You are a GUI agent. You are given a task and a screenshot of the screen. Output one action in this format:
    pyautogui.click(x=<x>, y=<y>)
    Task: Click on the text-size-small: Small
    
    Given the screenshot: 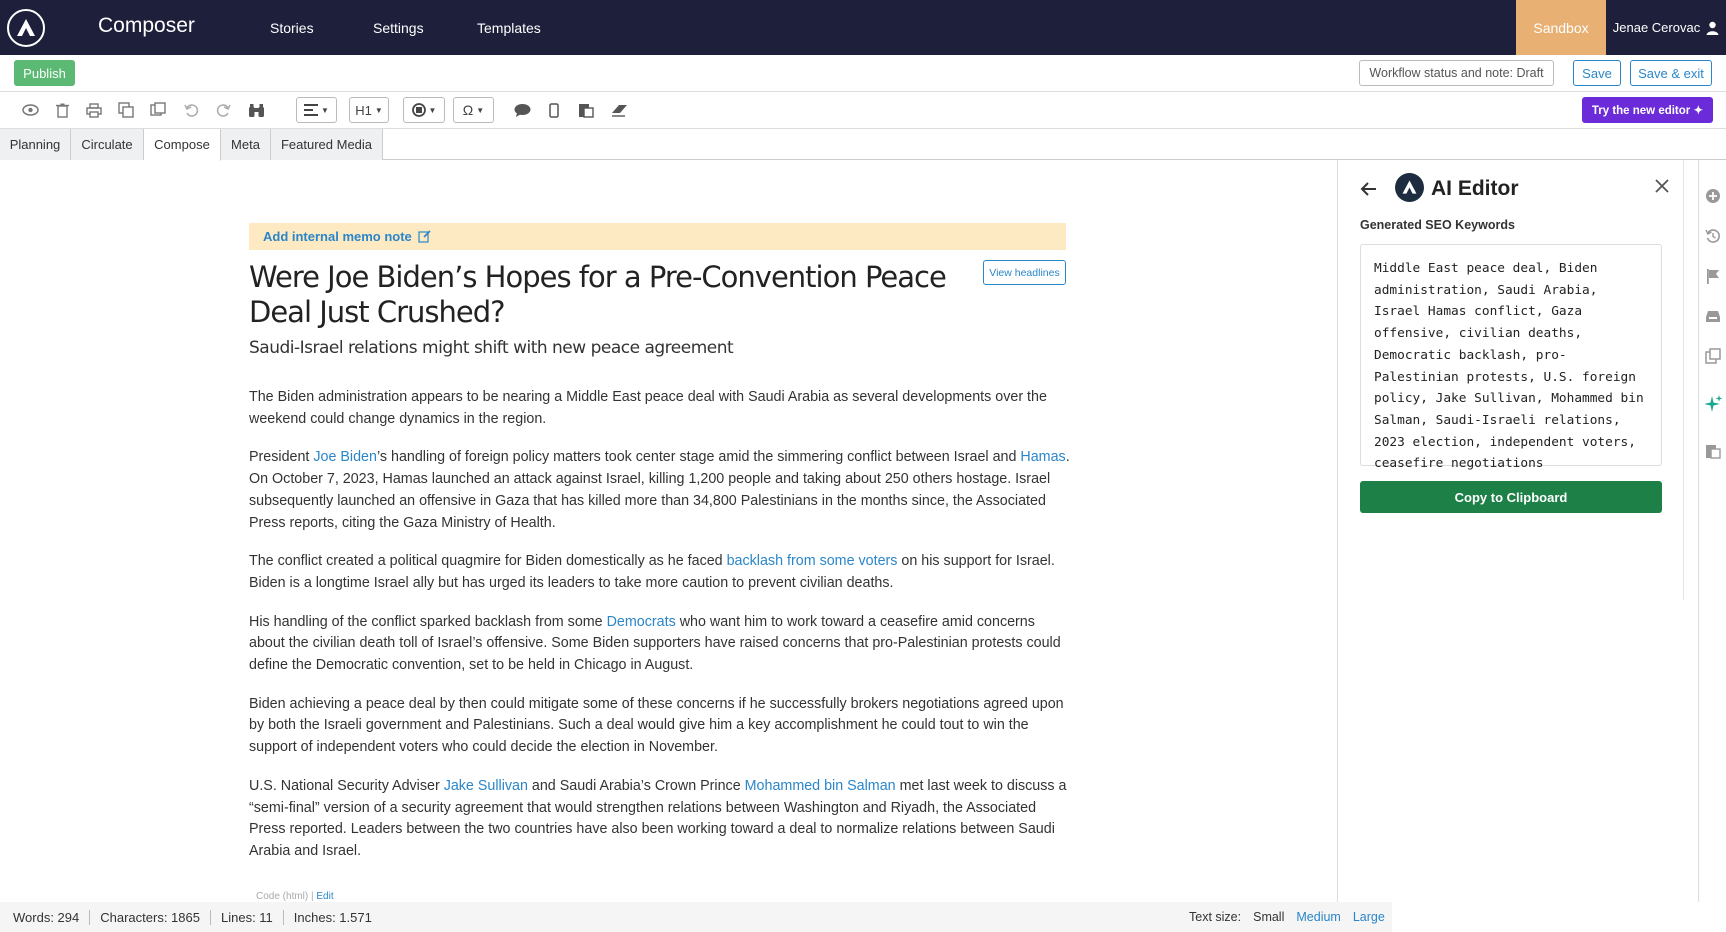 What is the action you would take?
    pyautogui.click(x=1268, y=917)
    